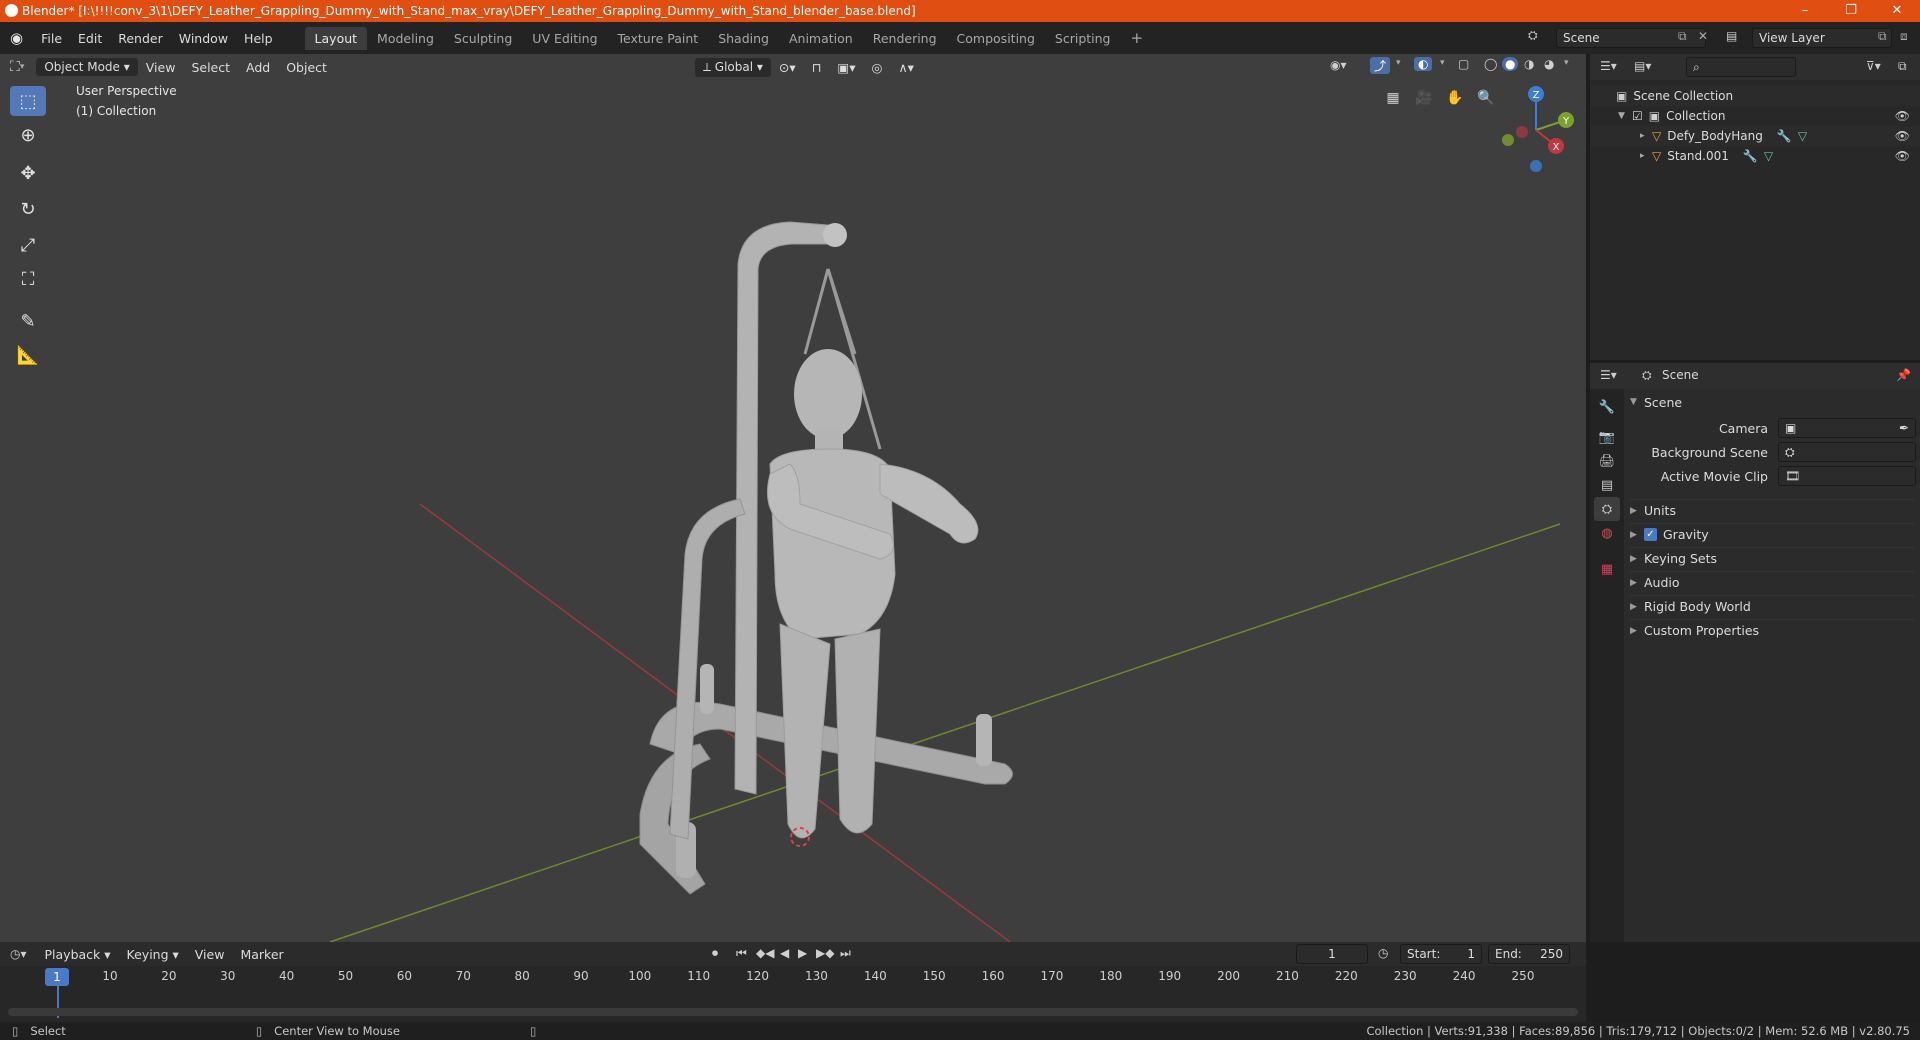  What do you see at coordinates (51, 38) in the screenshot?
I see `menu-file: File` at bounding box center [51, 38].